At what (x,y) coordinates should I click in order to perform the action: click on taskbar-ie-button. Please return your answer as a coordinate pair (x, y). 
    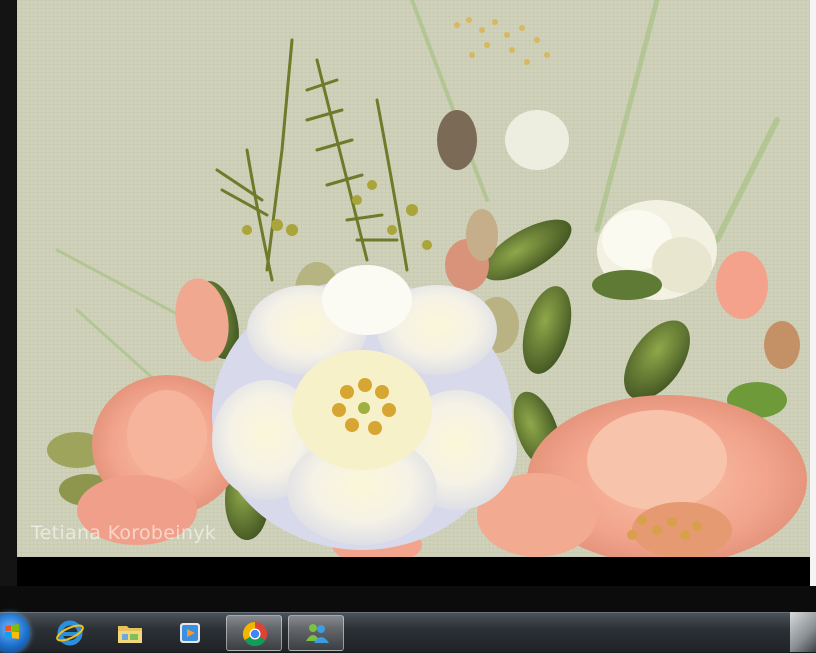
    Looking at the image, I should click on (70, 633).